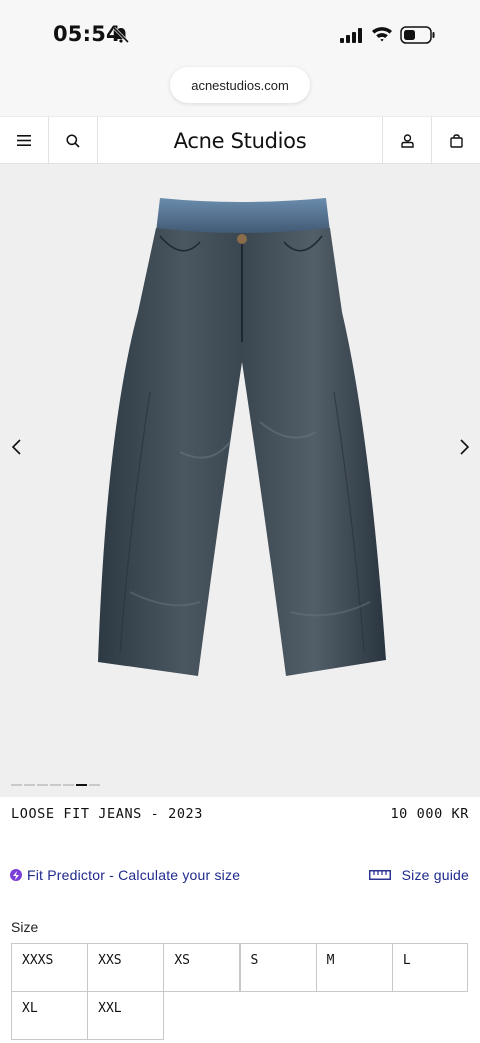 The width and height of the screenshot is (480, 1043). Describe the element at coordinates (121, 35) in the screenshot. I see `bell-muted-icon` at that location.